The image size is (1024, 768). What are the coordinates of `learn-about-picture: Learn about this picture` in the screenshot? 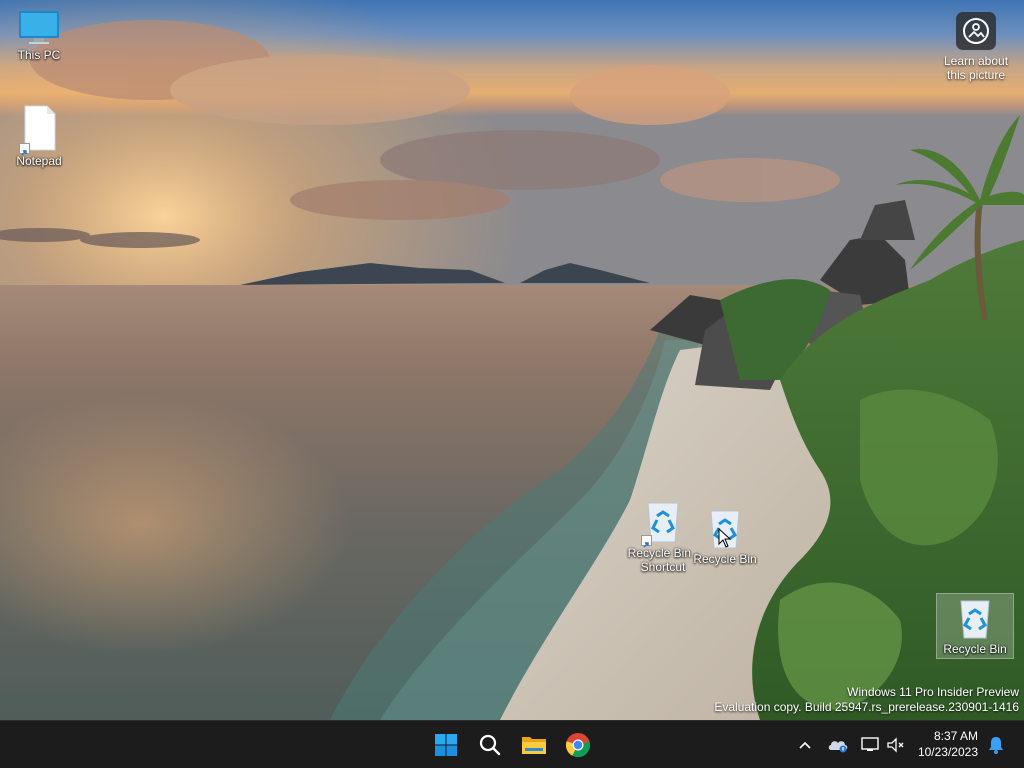 It's located at (976, 47).